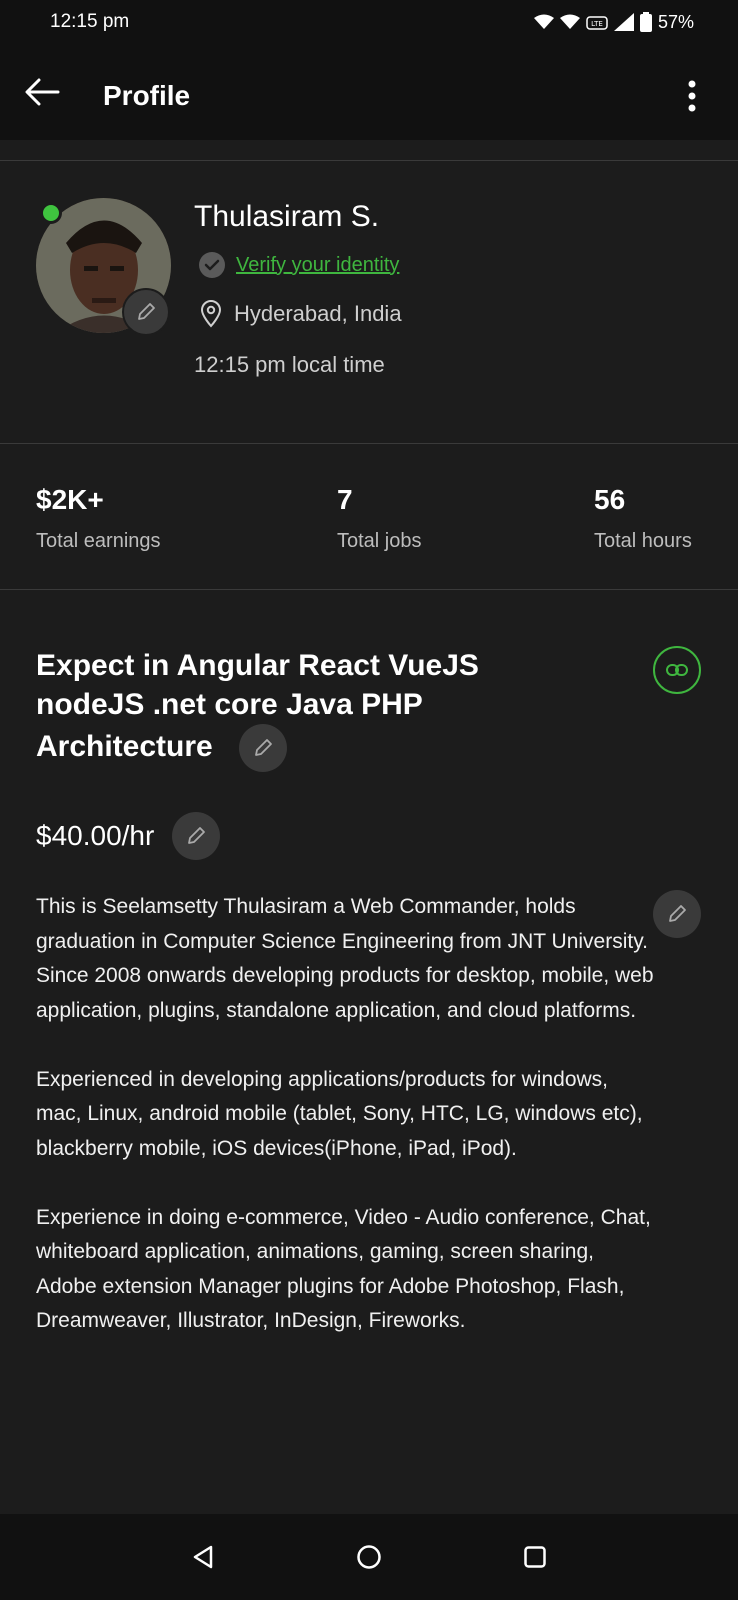  What do you see at coordinates (645, 22) in the screenshot?
I see `battery-icon` at bounding box center [645, 22].